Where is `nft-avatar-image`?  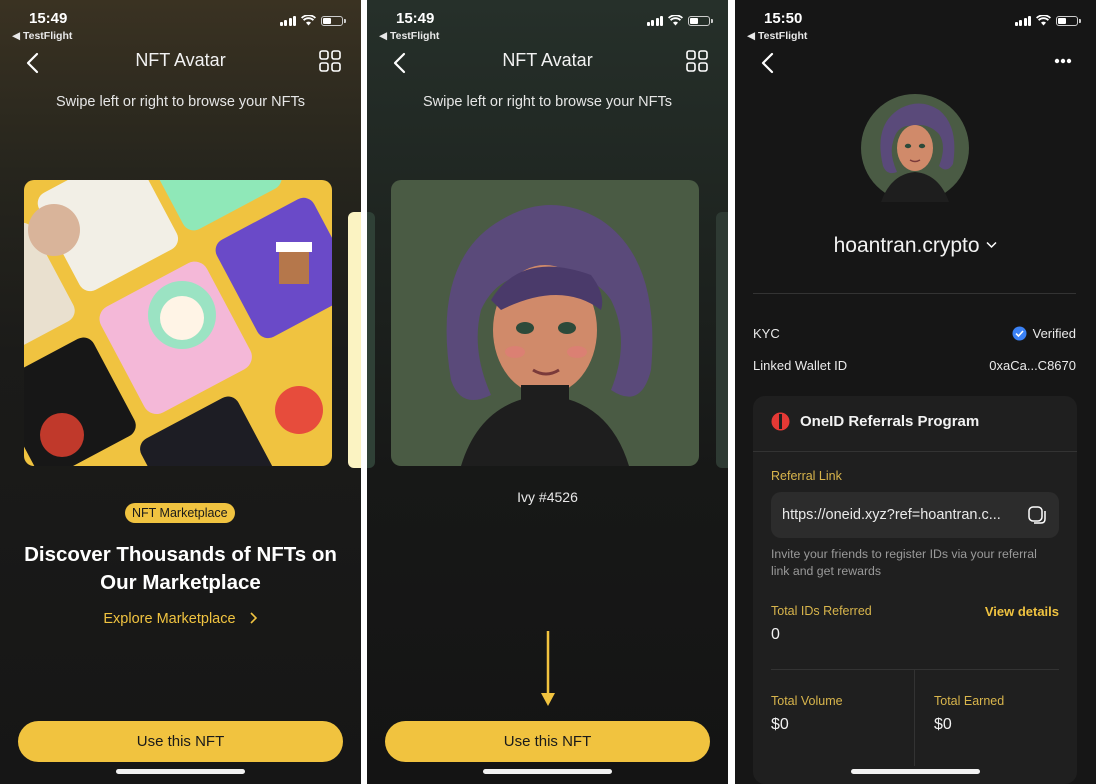
nft-avatar-image is located at coordinates (549, 335).